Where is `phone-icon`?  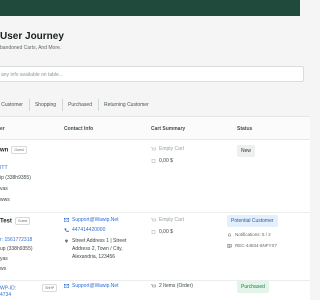
phone-icon is located at coordinates (66, 229).